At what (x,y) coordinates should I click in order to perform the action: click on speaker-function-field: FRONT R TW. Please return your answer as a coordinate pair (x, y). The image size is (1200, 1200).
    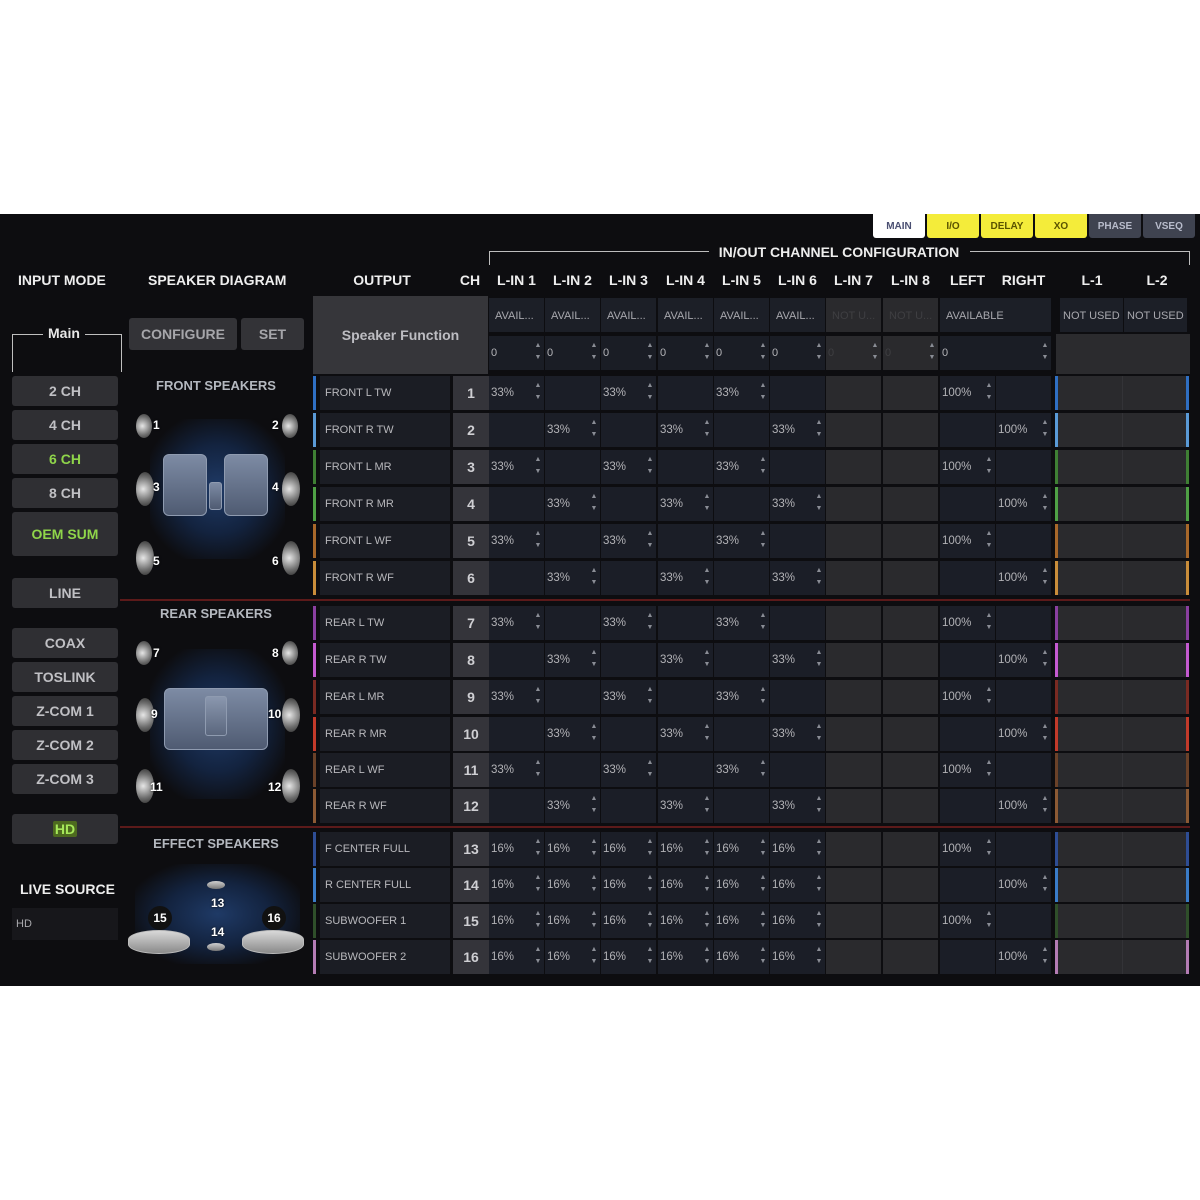
    Looking at the image, I should click on (385, 430).